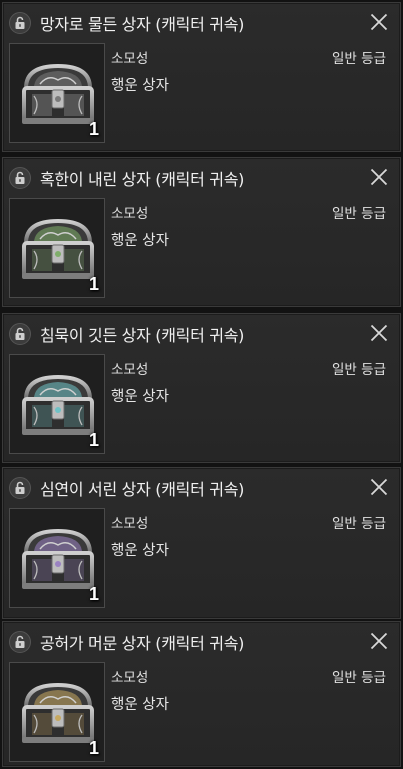  I want to click on card-title: 침묵이 깃든 상자 (캐릭터 귀속), so click(142, 335).